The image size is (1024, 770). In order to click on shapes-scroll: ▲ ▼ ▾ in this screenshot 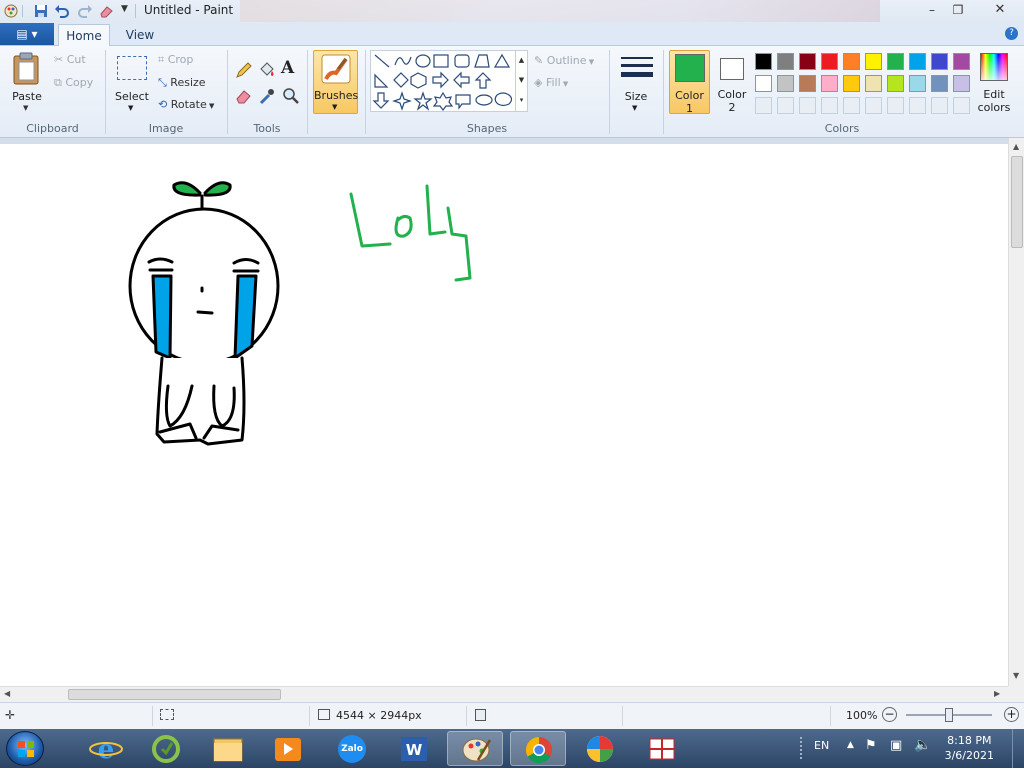, I will do `click(521, 81)`.